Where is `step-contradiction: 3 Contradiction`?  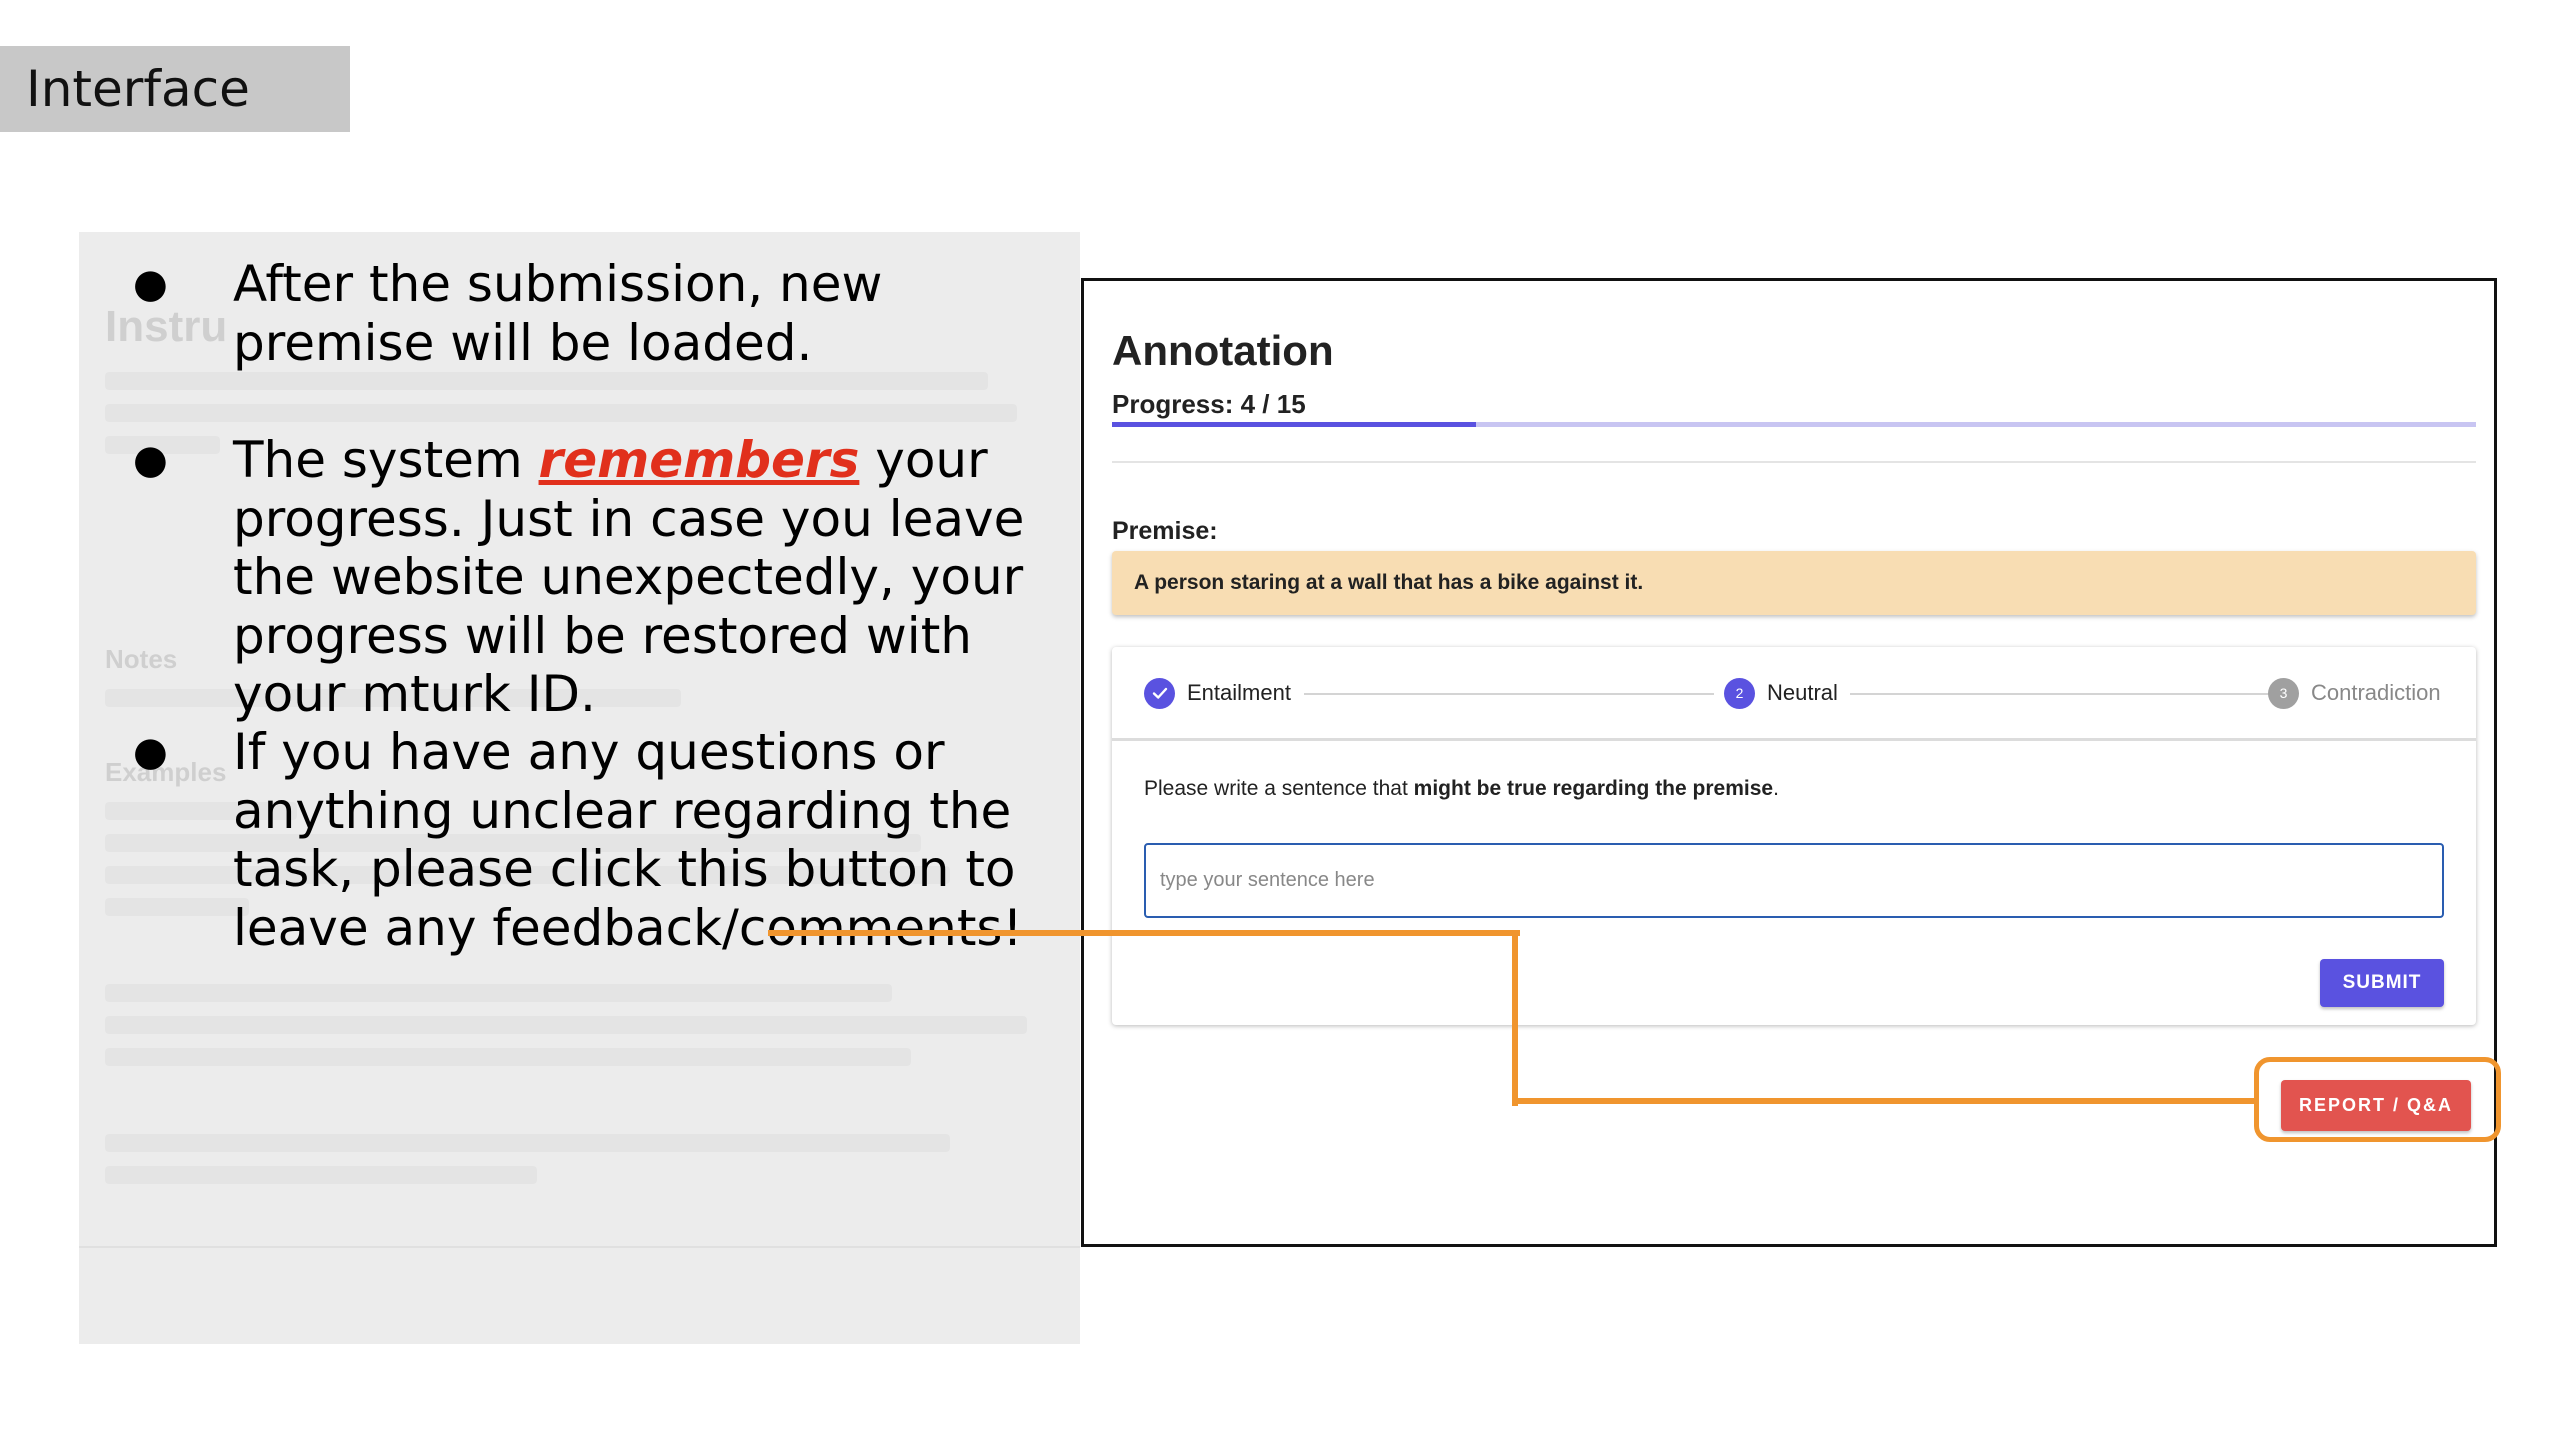
step-contradiction: 3 Contradiction is located at coordinates (2354, 693).